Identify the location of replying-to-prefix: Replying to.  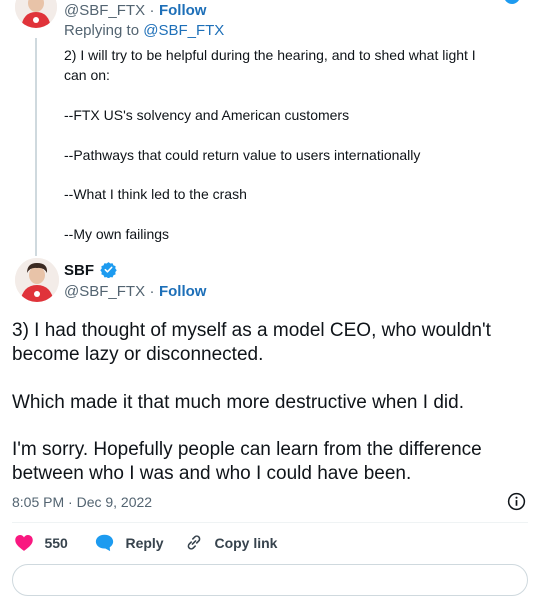
(104, 30).